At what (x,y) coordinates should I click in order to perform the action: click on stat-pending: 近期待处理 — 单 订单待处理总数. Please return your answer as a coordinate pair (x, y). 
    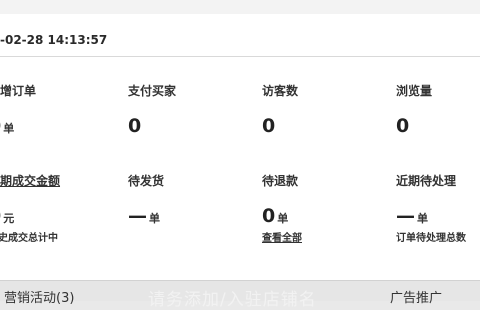
    Looking at the image, I should click on (438, 208).